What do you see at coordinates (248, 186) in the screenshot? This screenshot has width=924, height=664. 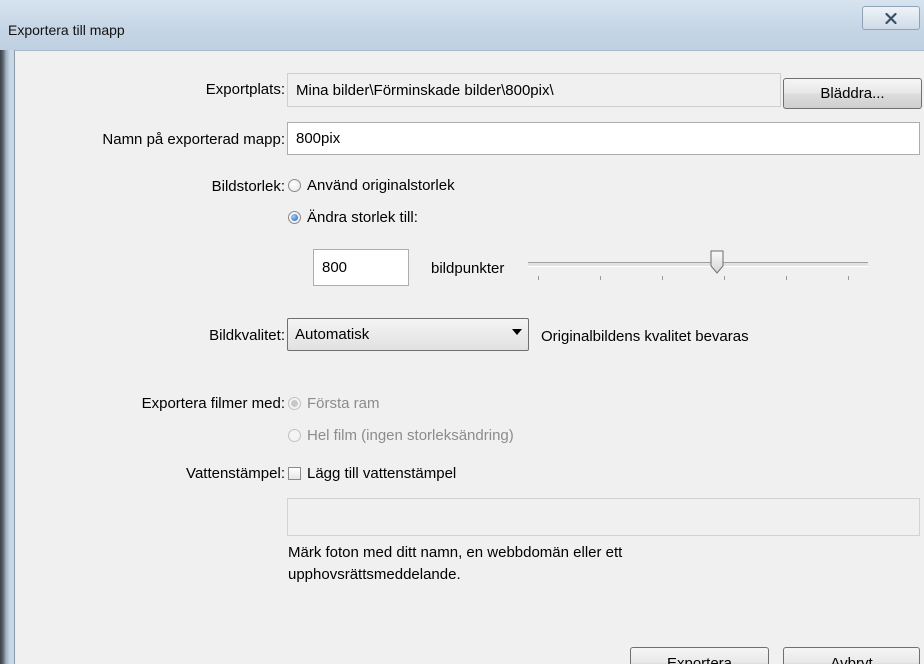 I see `image-size-label: Bildstorlek:` at bounding box center [248, 186].